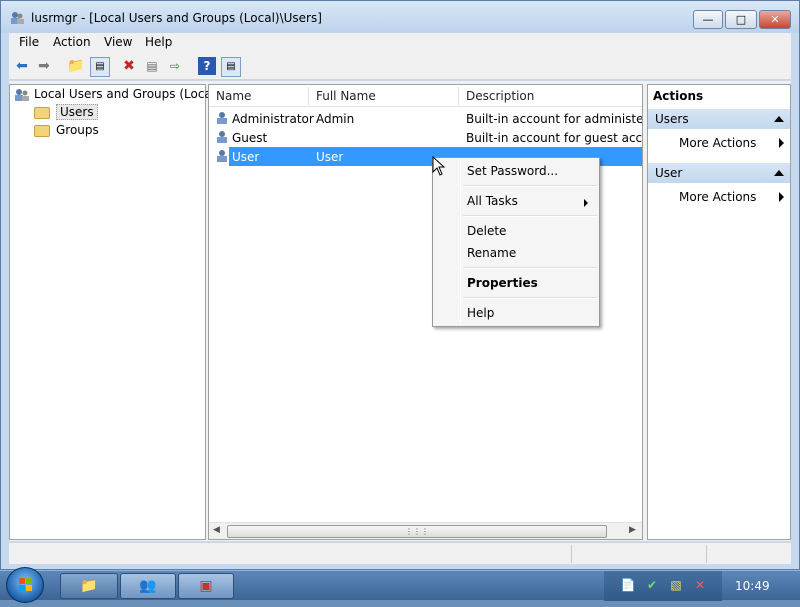  I want to click on column-header-description: Description, so click(500, 96).